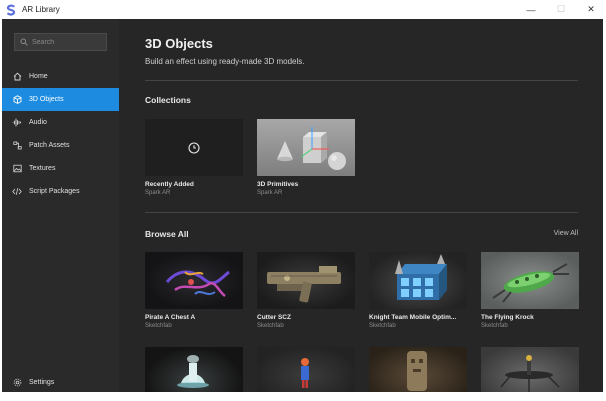 The height and width of the screenshot is (401, 606). I want to click on sidebar-item-home: Home, so click(60, 76).